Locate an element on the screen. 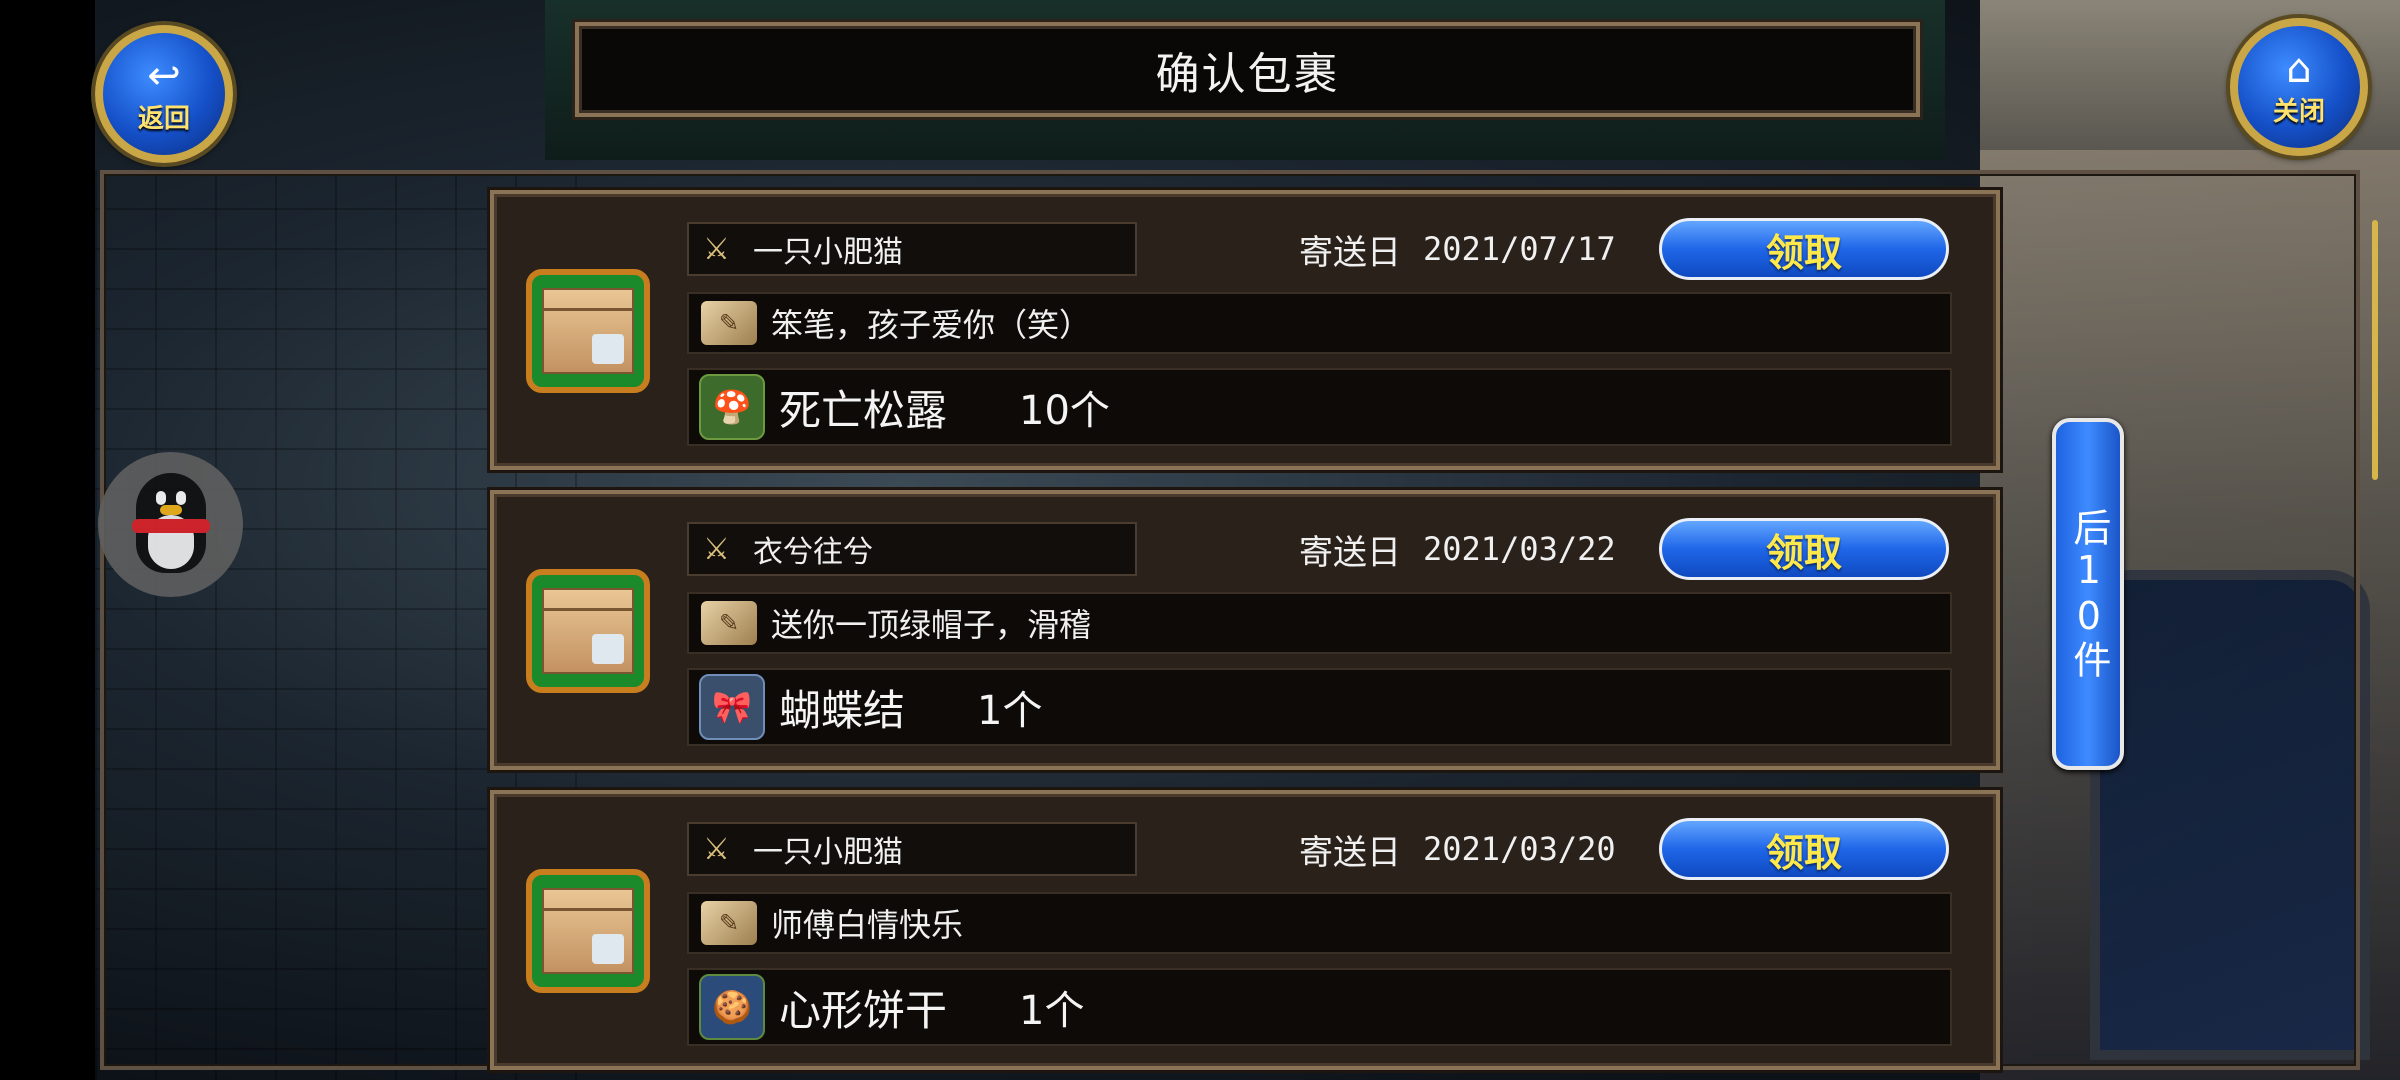 This screenshot has width=2400, height=1080. bow-icon: 🎀 is located at coordinates (732, 707).